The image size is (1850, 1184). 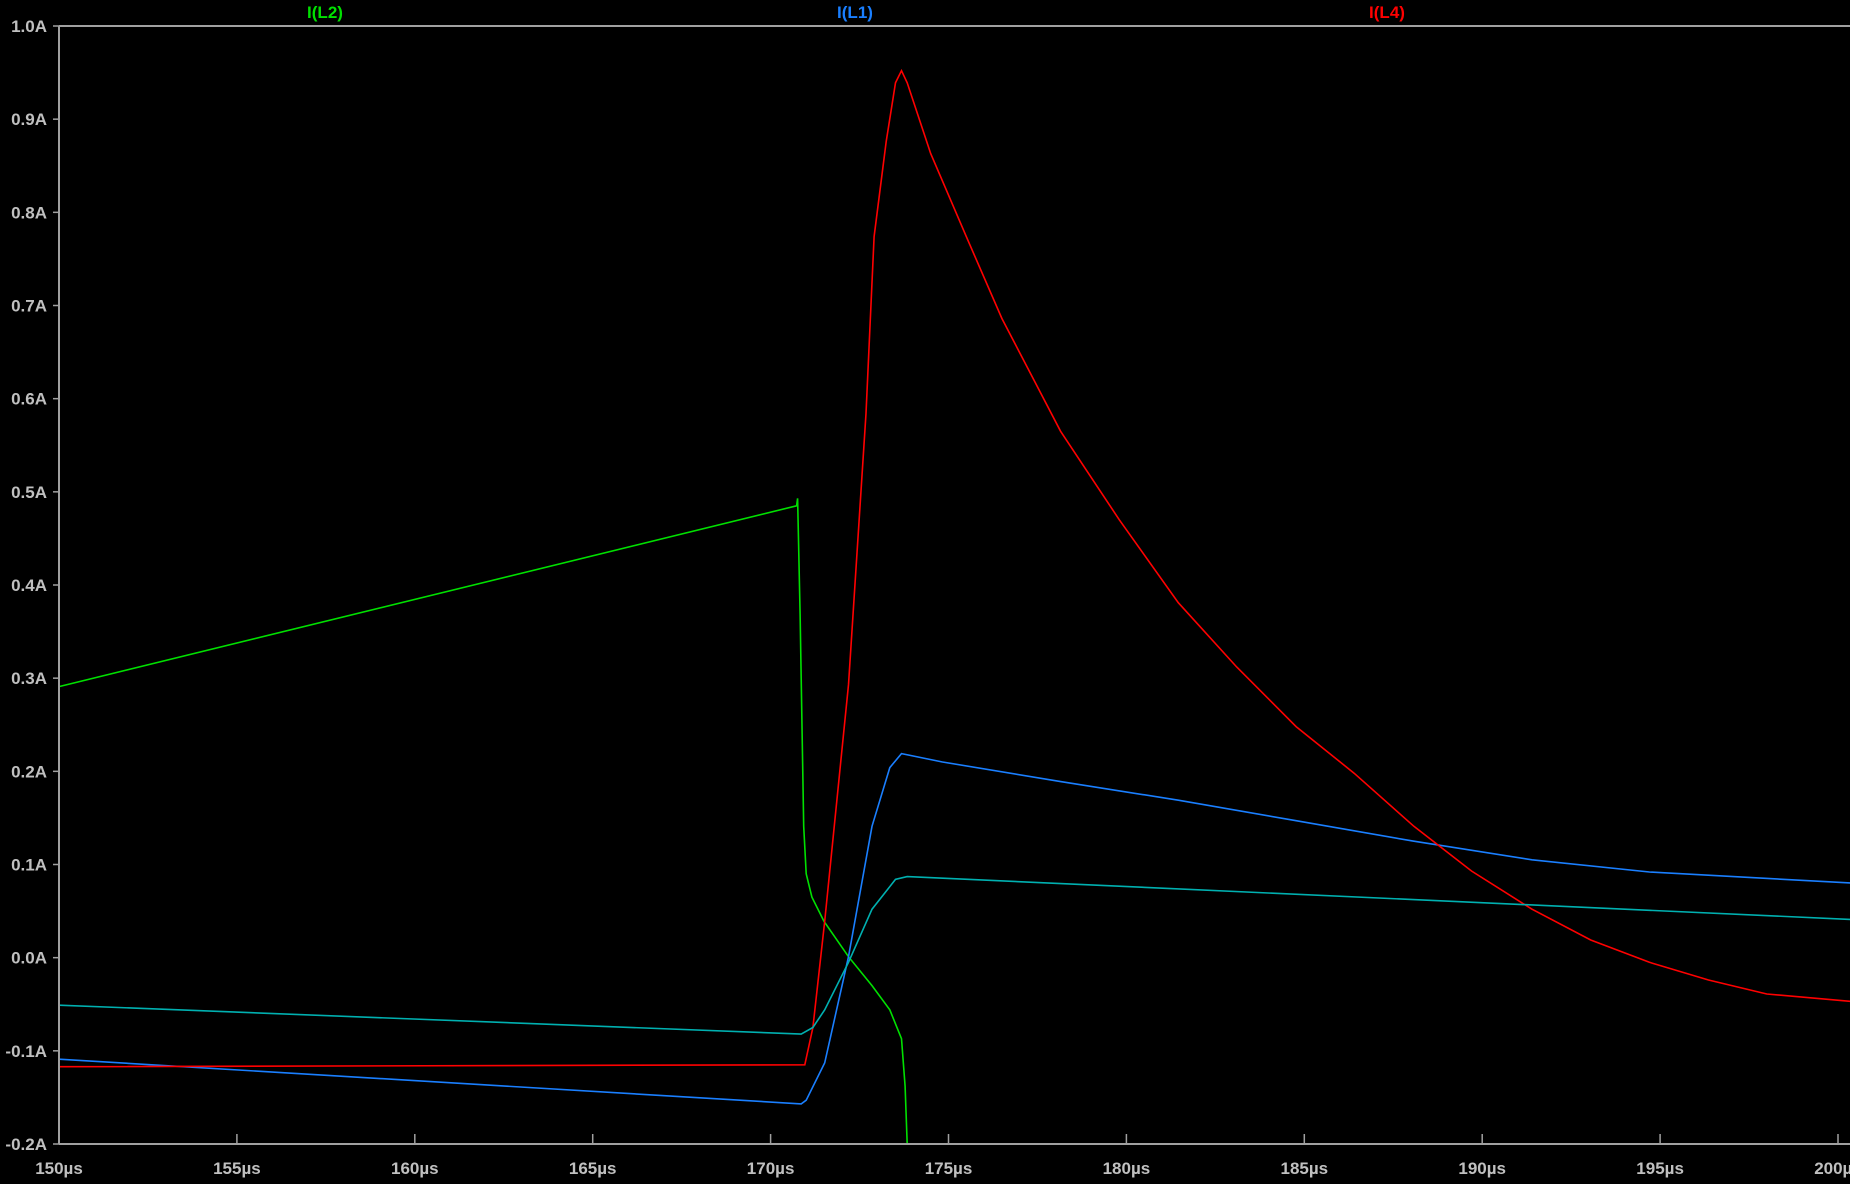 What do you see at coordinates (415, 1168) in the screenshot?
I see `x-tick-label: 160µs` at bounding box center [415, 1168].